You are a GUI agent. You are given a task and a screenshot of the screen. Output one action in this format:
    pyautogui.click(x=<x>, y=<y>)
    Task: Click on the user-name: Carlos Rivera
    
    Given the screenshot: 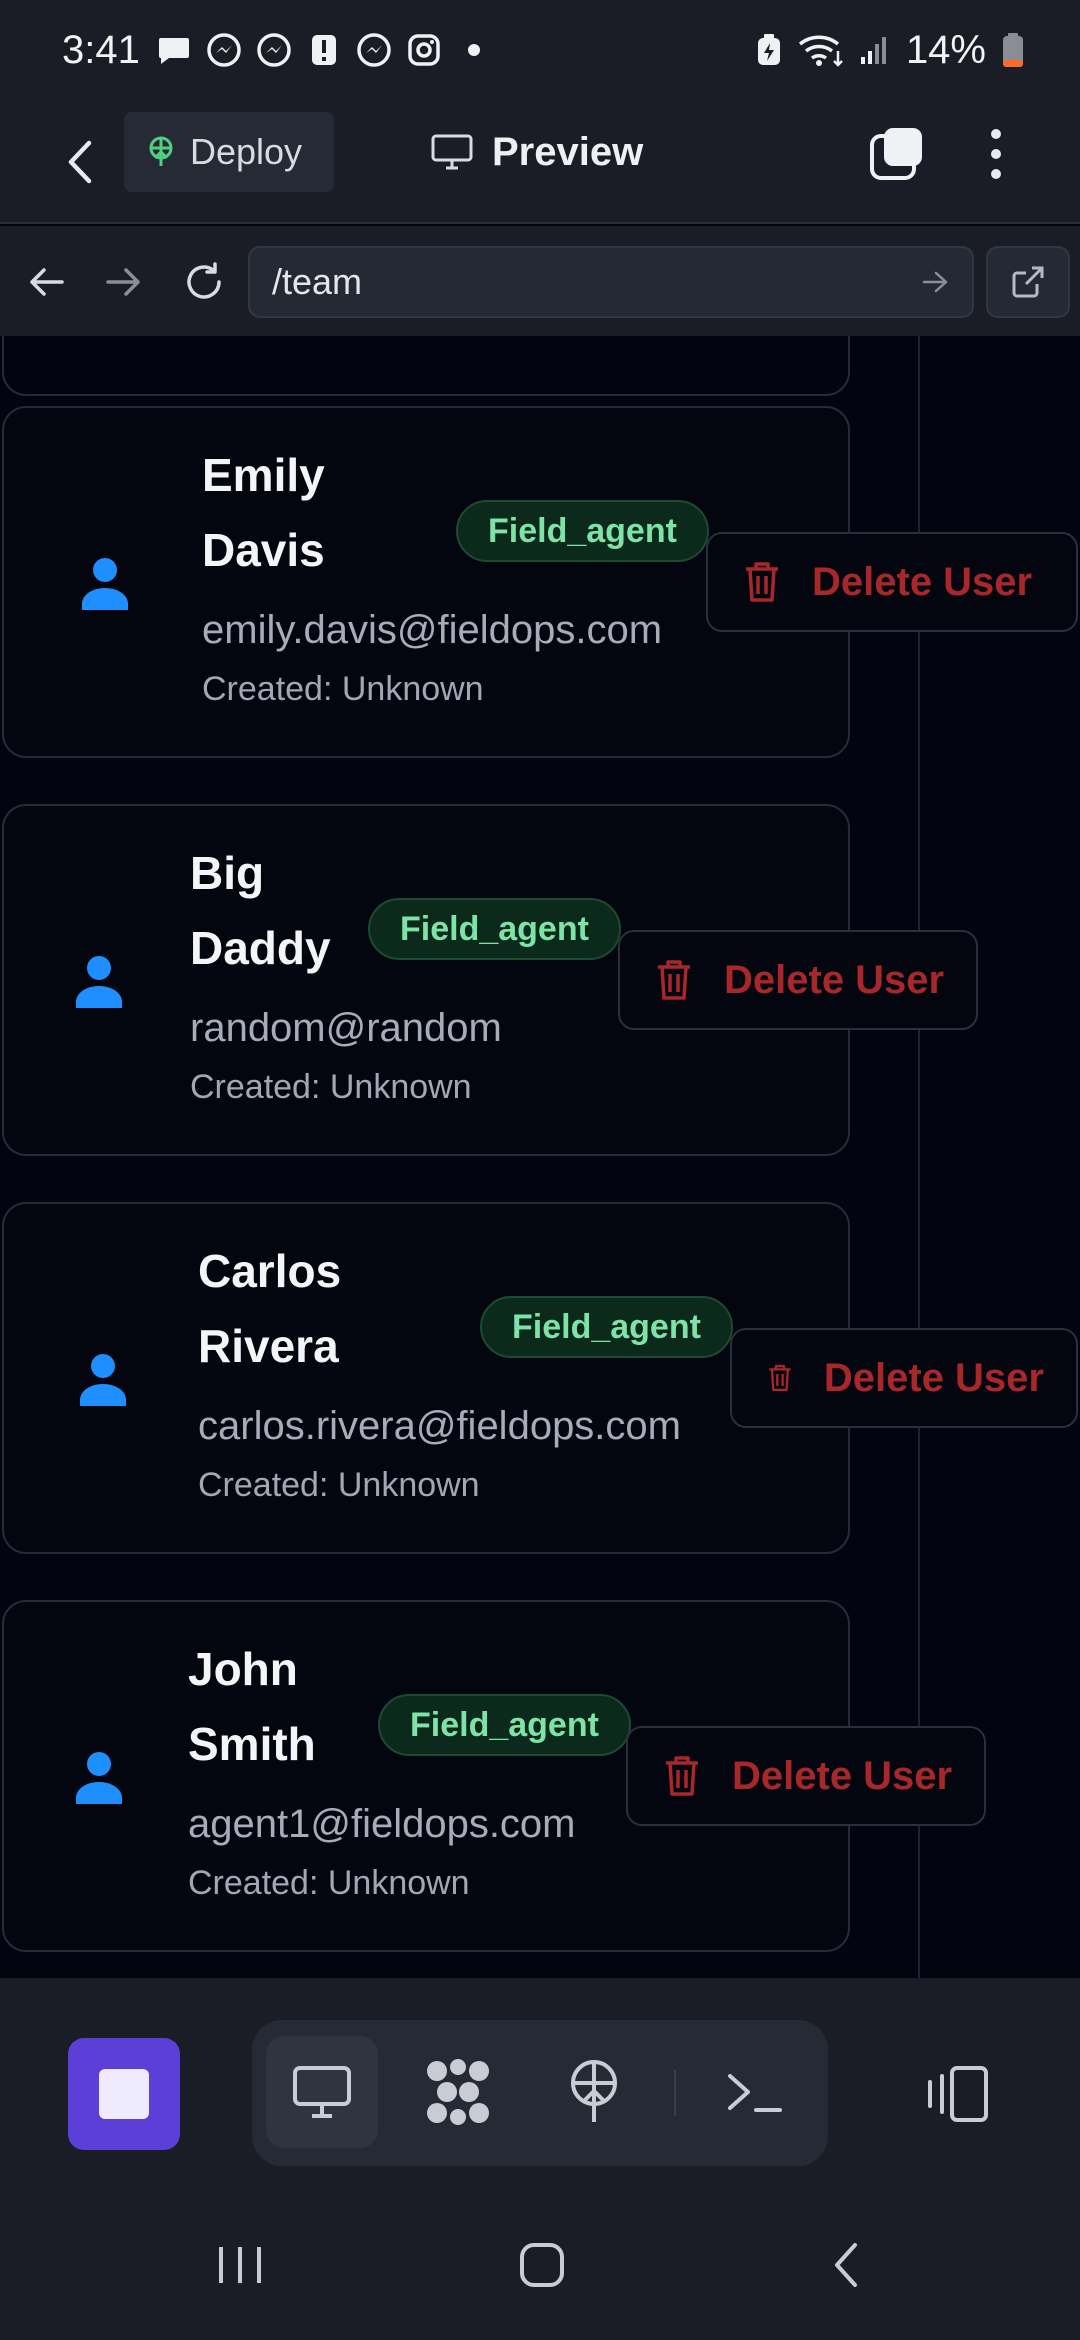 What is the action you would take?
    pyautogui.click(x=270, y=1308)
    